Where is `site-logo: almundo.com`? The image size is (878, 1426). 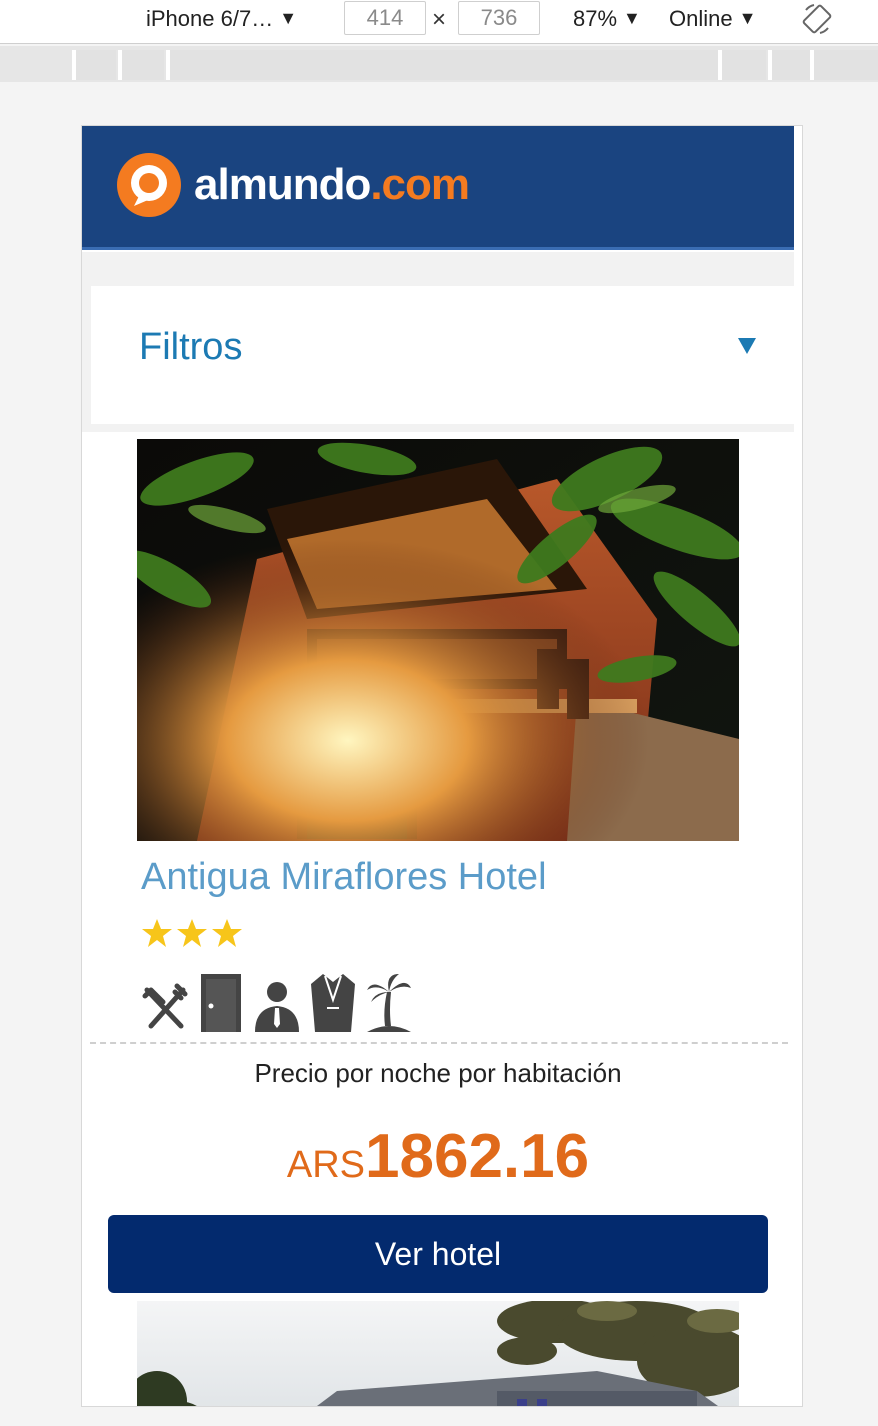
site-logo: almundo.com is located at coordinates (293, 185).